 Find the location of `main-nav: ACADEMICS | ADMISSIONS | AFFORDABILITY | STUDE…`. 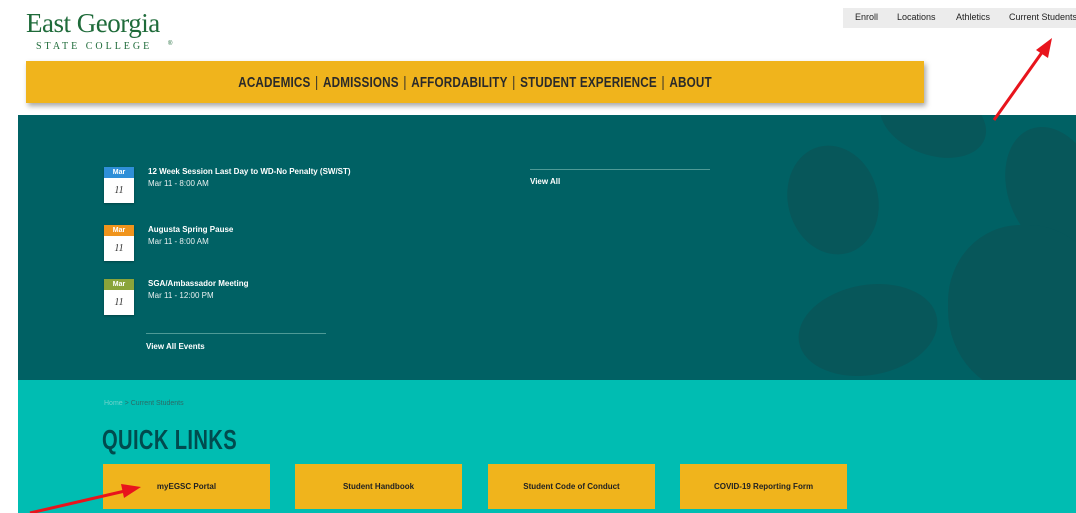

main-nav: ACADEMICS | ADMISSIONS | AFFORDABILITY | STUDE… is located at coordinates (475, 82).